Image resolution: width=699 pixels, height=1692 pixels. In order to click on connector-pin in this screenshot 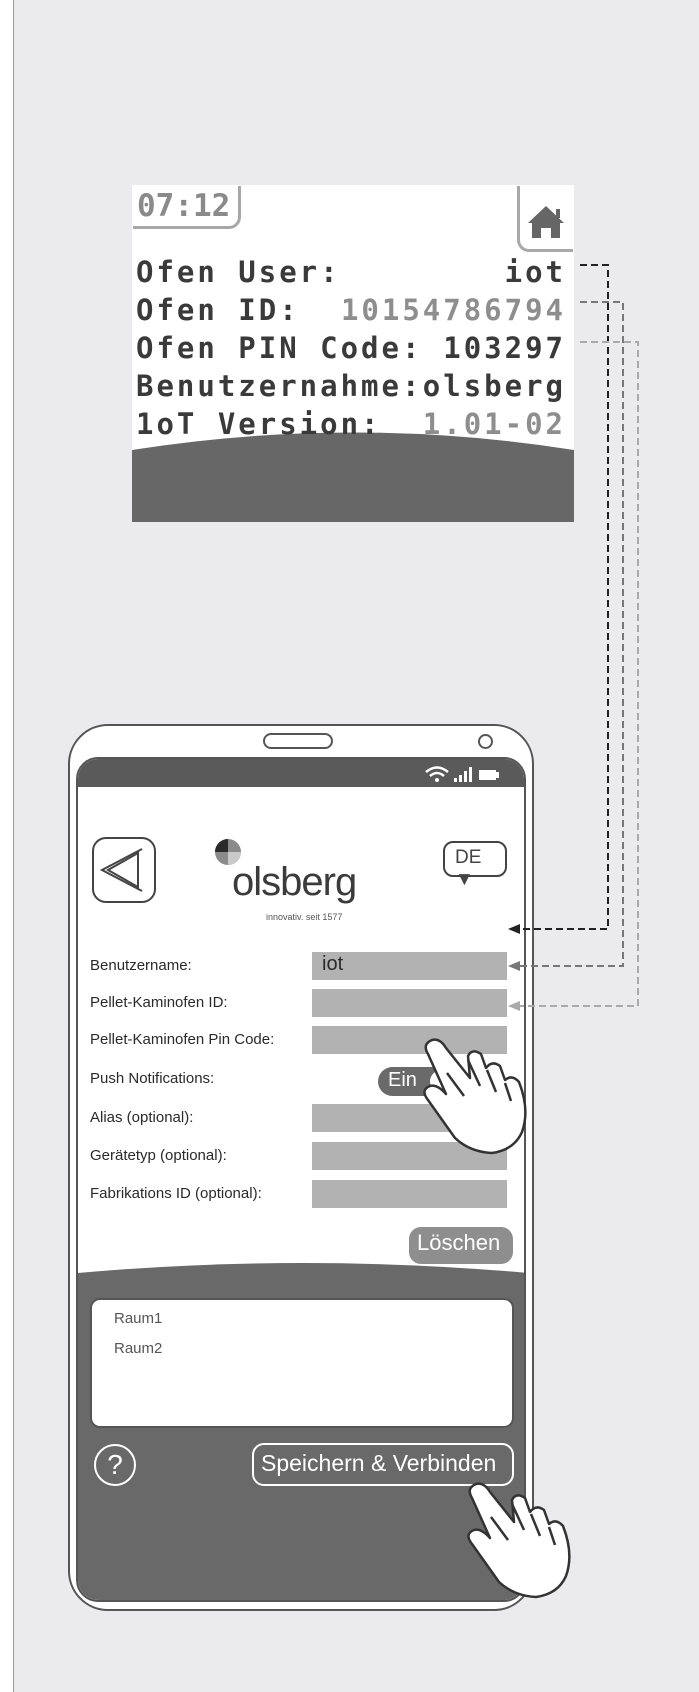, I will do `click(577, 674)`.